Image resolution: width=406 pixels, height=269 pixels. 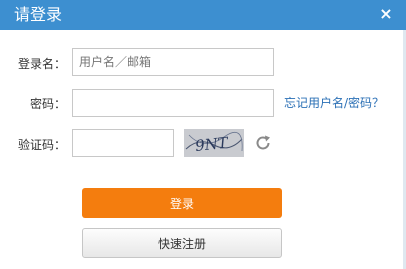 I want to click on captcha-input, so click(x=123, y=143).